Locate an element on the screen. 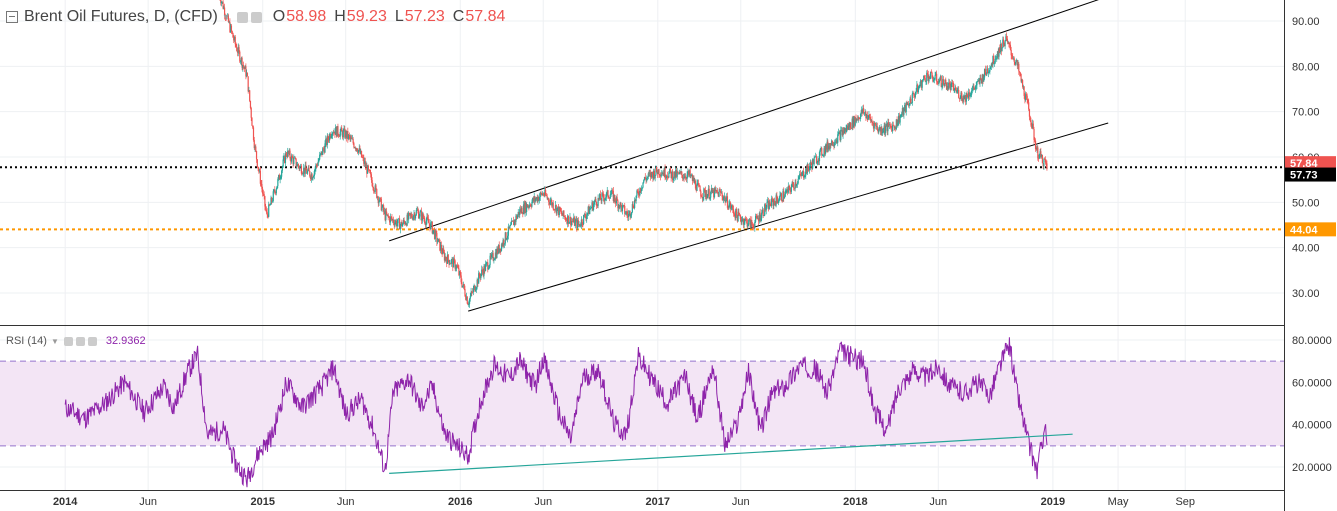 The image size is (1337, 511). close-icon is located at coordinates (92, 341).